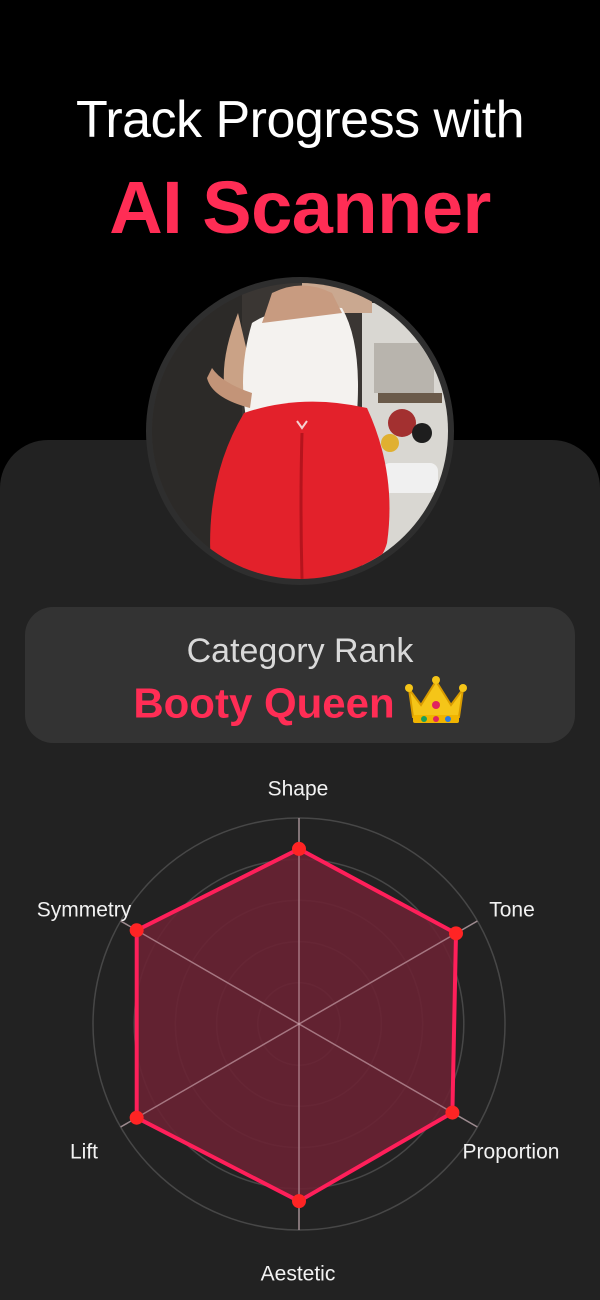  I want to click on rank-title: Category Rank, so click(300, 651).